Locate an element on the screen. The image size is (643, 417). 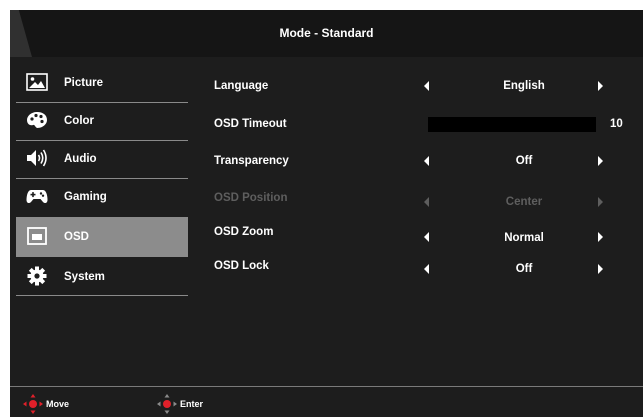
setting-label: Transparency is located at coordinates (251, 161).